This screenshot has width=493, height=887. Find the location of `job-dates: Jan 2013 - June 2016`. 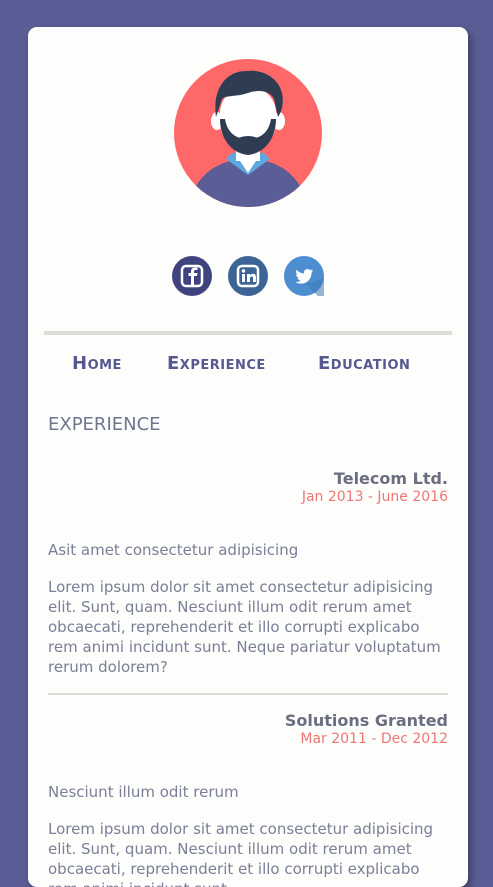

job-dates: Jan 2013 - June 2016 is located at coordinates (374, 497).